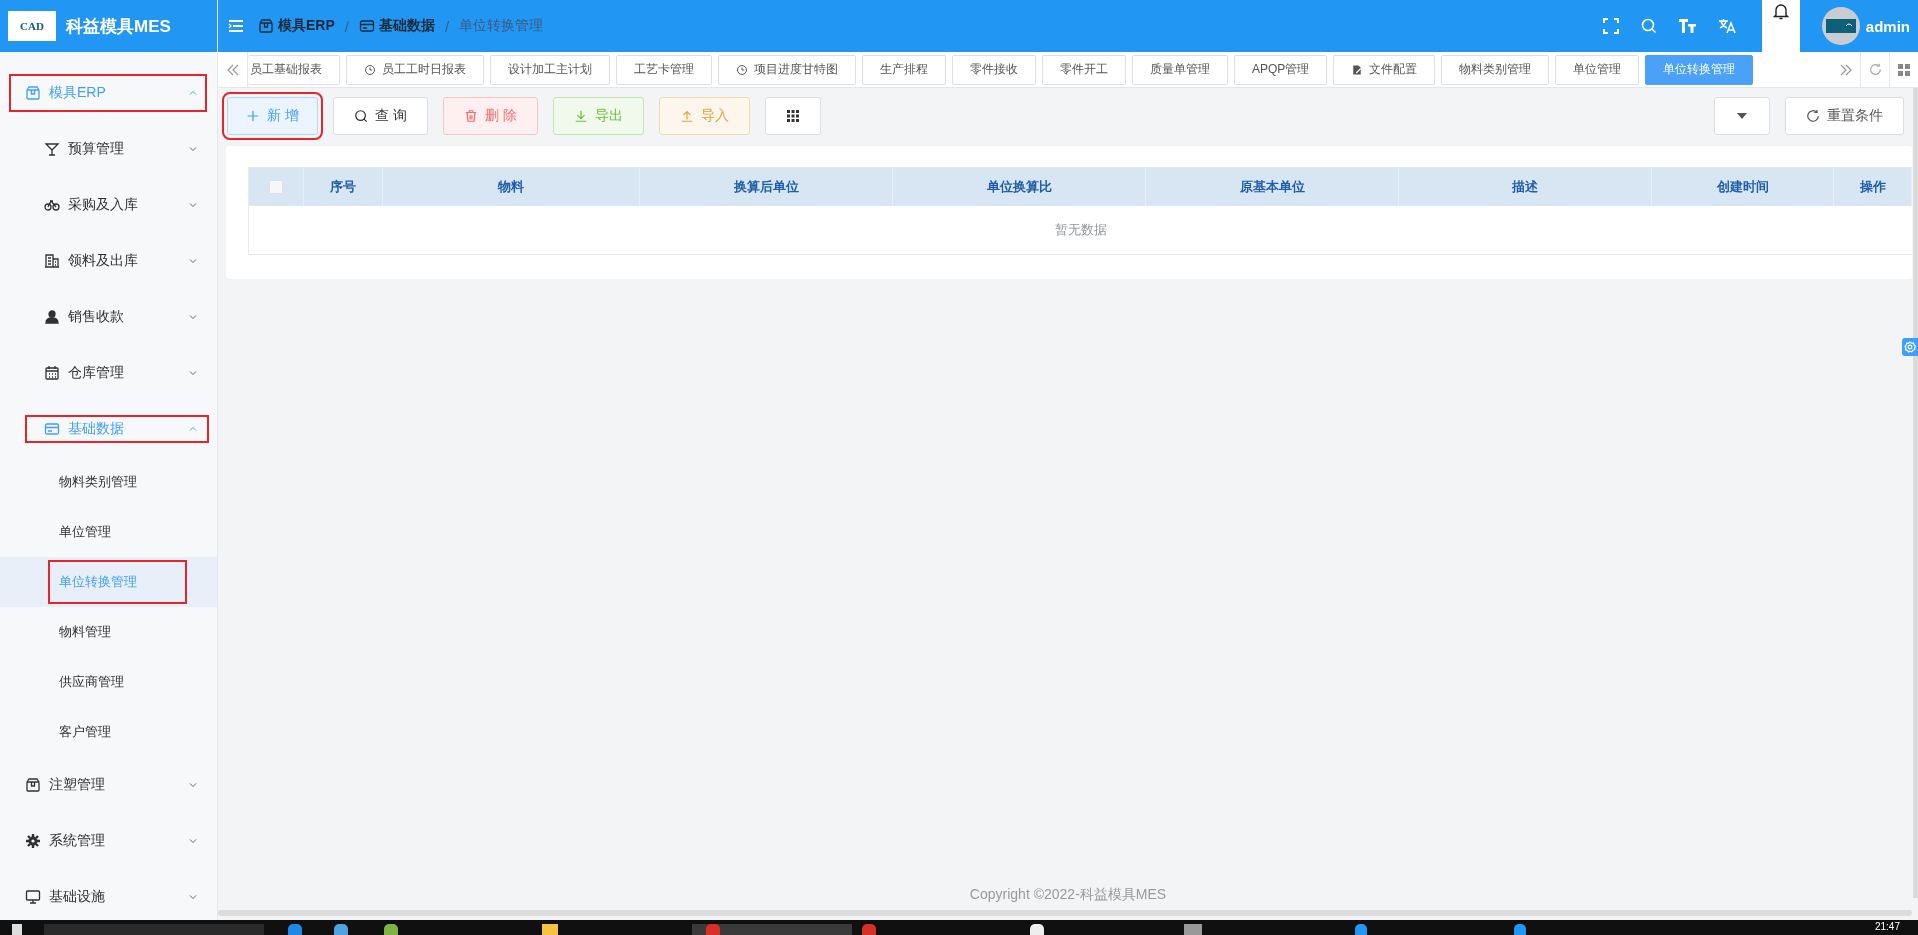  What do you see at coordinates (1910, 347) in the screenshot?
I see `settings-icon` at bounding box center [1910, 347].